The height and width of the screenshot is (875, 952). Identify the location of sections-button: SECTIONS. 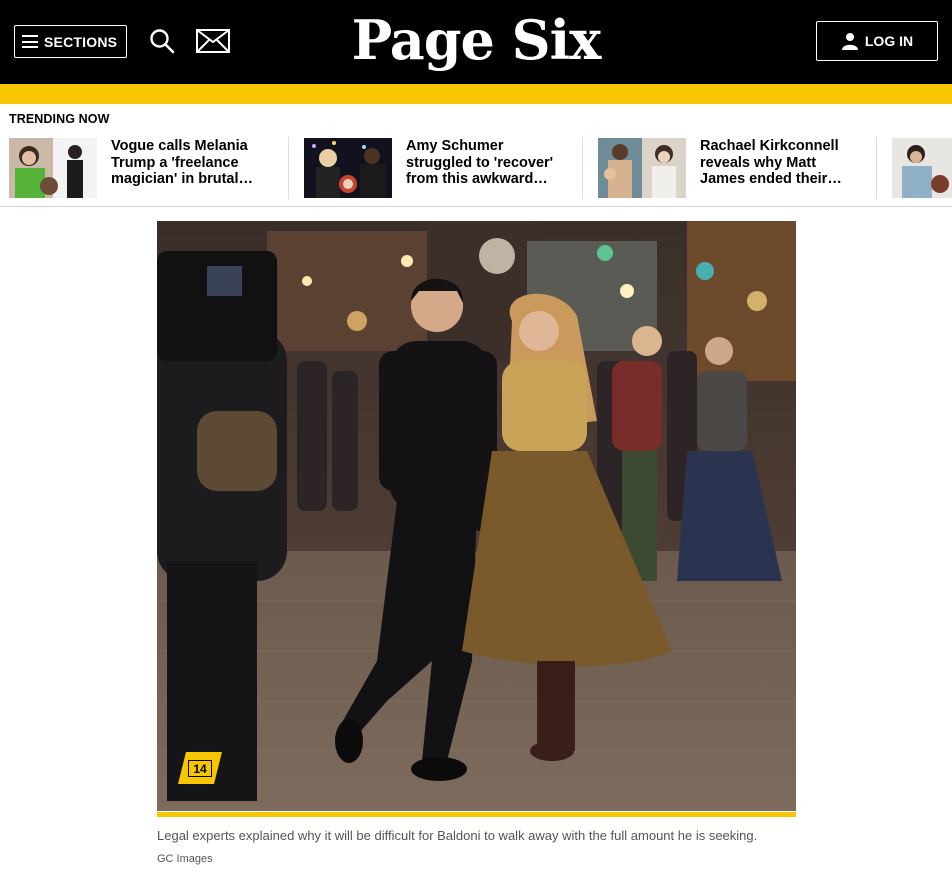
(70, 41).